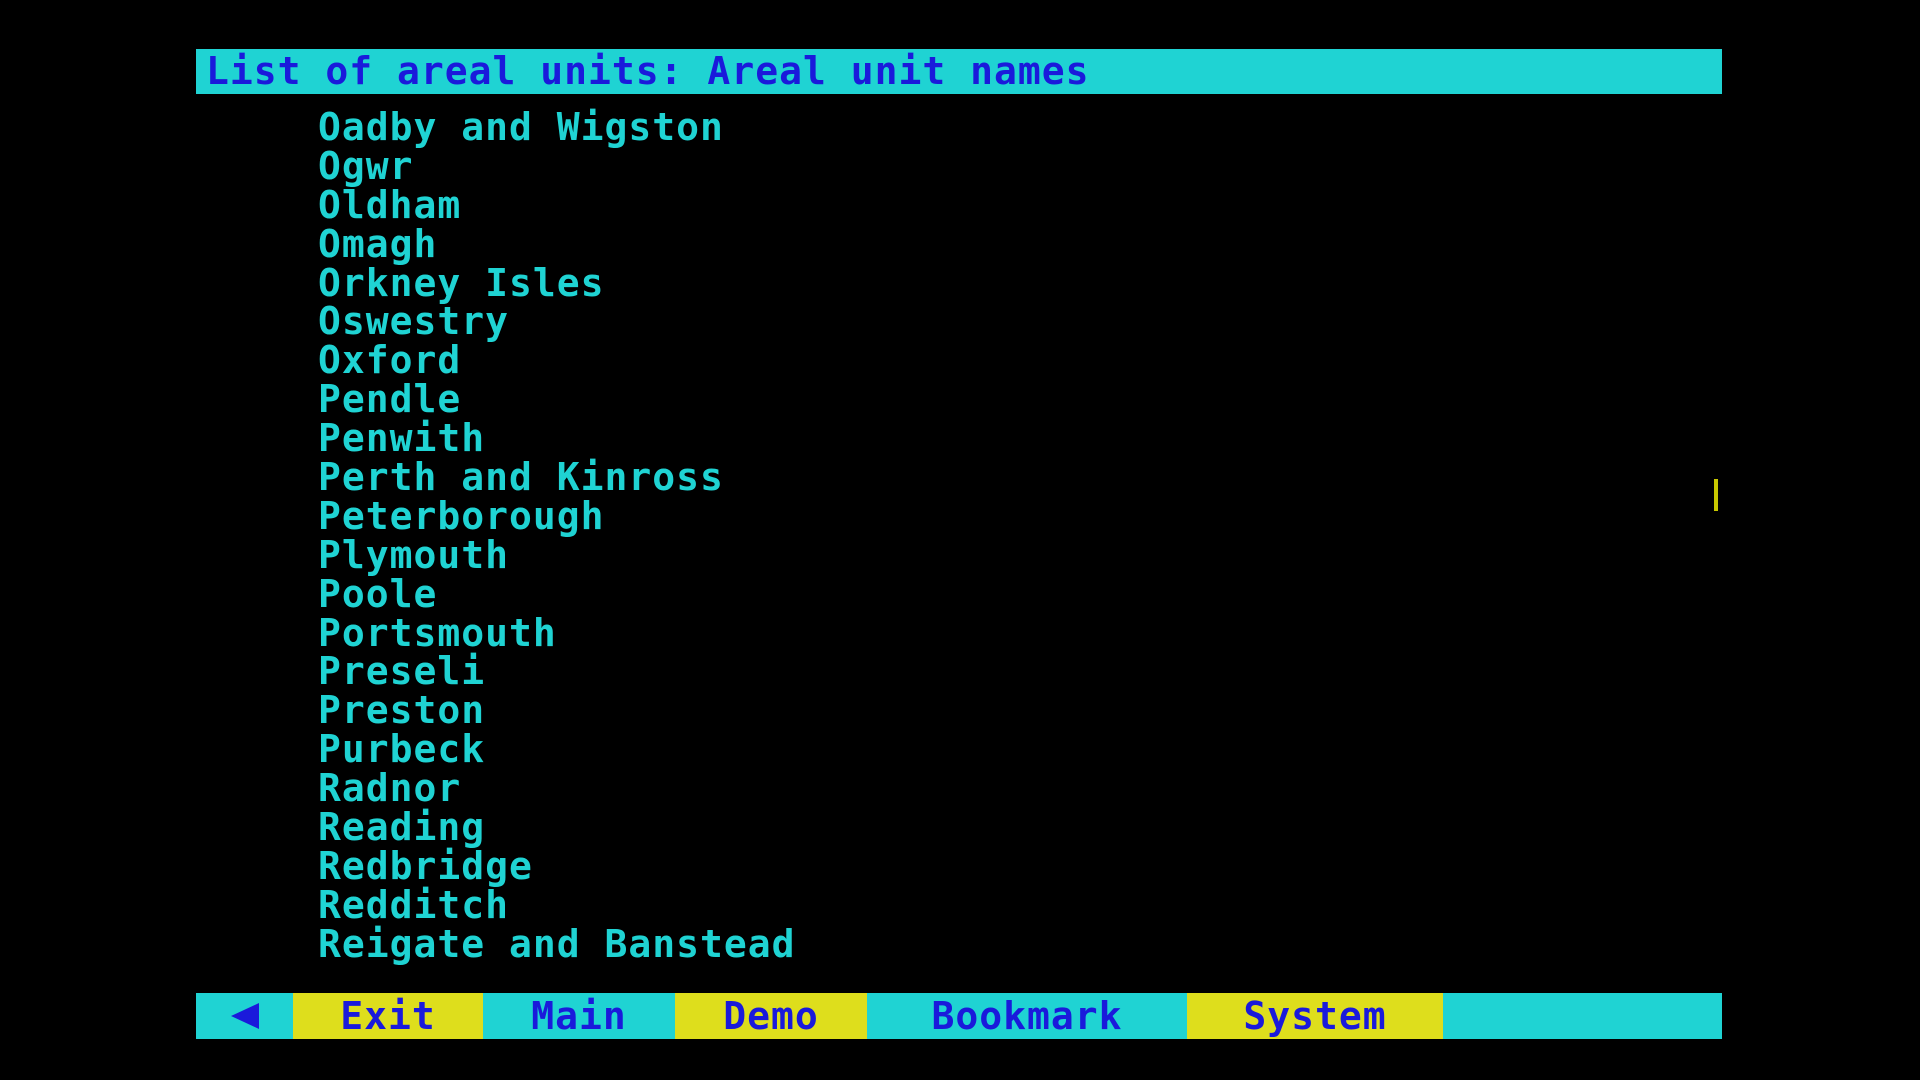 The height and width of the screenshot is (1080, 1920). What do you see at coordinates (557, 244) in the screenshot?
I see `areal-unit-item: Omagh` at bounding box center [557, 244].